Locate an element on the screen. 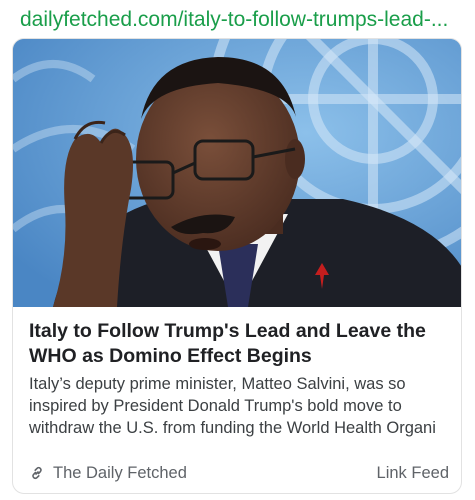  article-footer: The Daily Fetched Link Feed is located at coordinates (239, 473).